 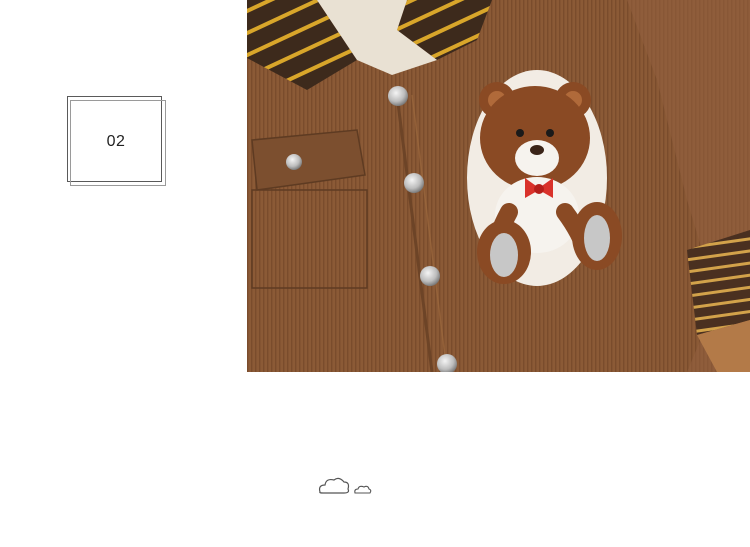 What do you see at coordinates (347, 489) in the screenshot?
I see `clouds-icon` at bounding box center [347, 489].